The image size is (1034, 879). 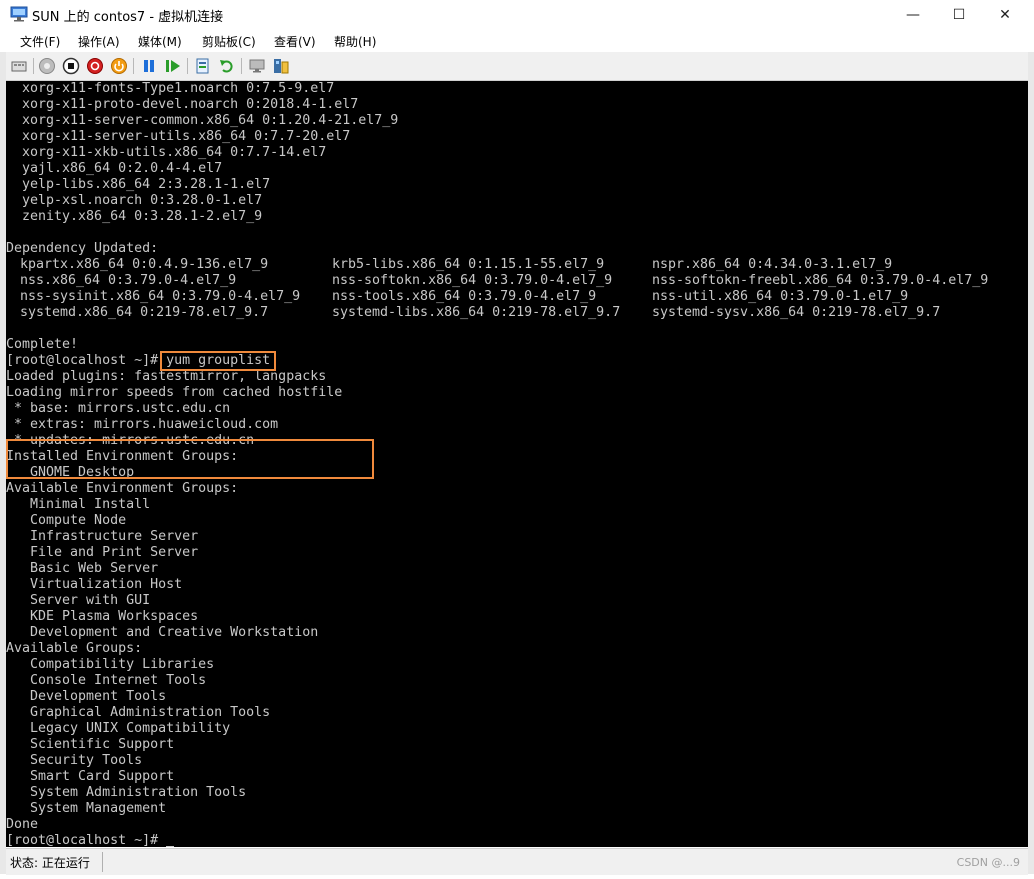 I want to click on terminal-line: * base: mirrors.ustc.edu.cn, so click(x=118, y=408).